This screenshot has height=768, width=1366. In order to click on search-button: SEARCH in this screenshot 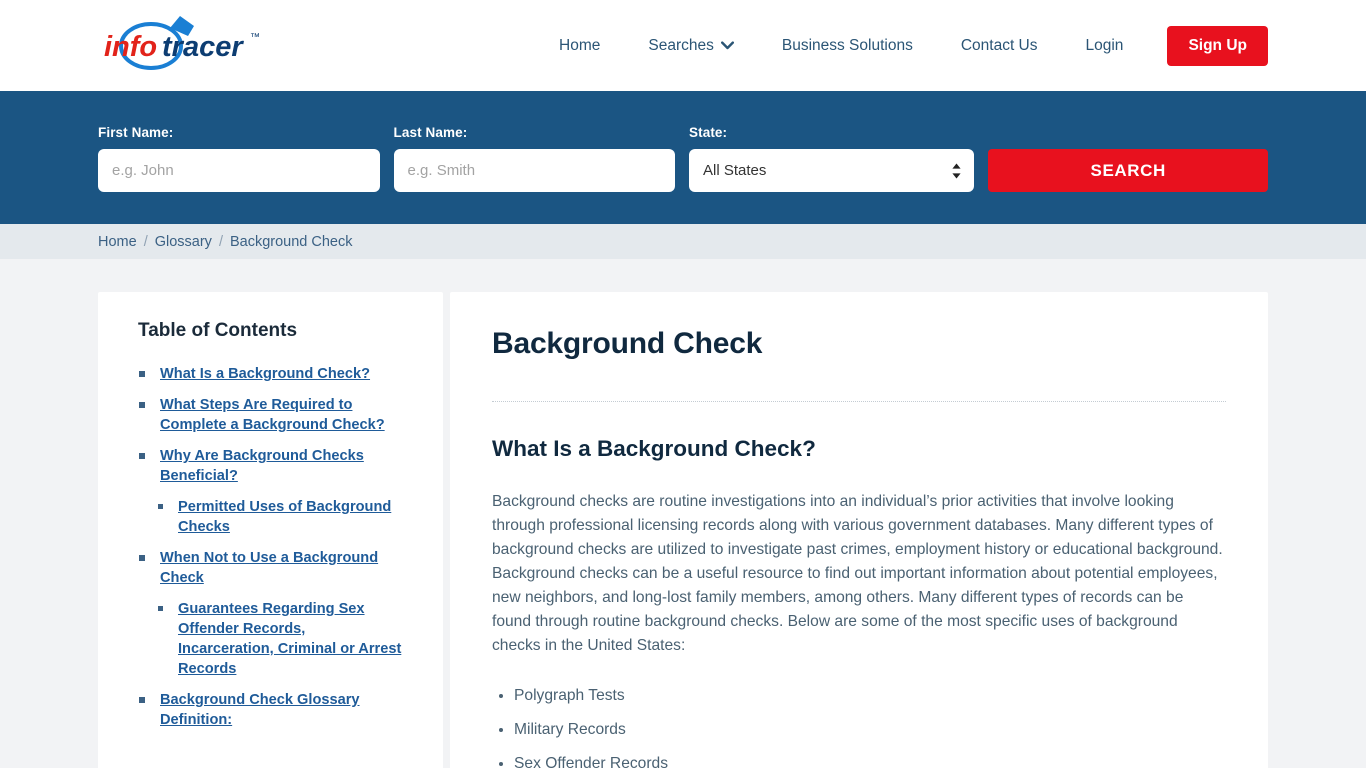, I will do `click(1128, 170)`.